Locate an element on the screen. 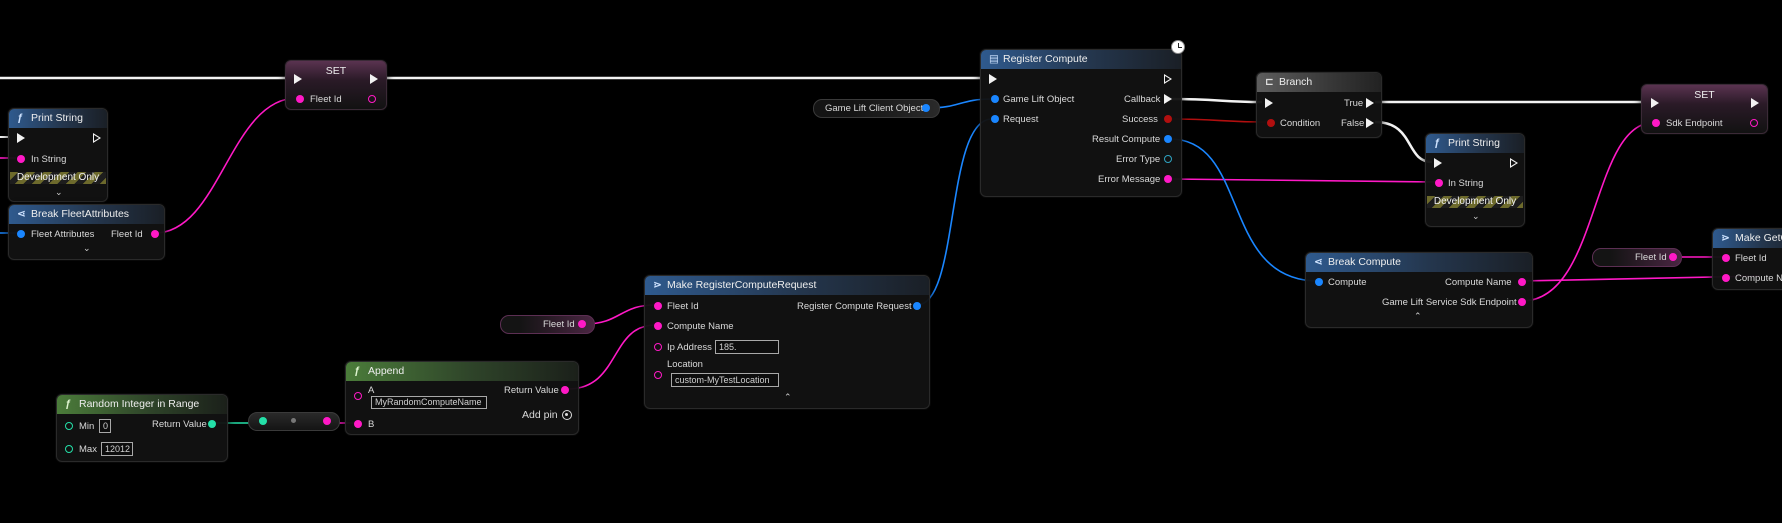 This screenshot has height=523, width=1782. max-label: Max is located at coordinates (88, 449).